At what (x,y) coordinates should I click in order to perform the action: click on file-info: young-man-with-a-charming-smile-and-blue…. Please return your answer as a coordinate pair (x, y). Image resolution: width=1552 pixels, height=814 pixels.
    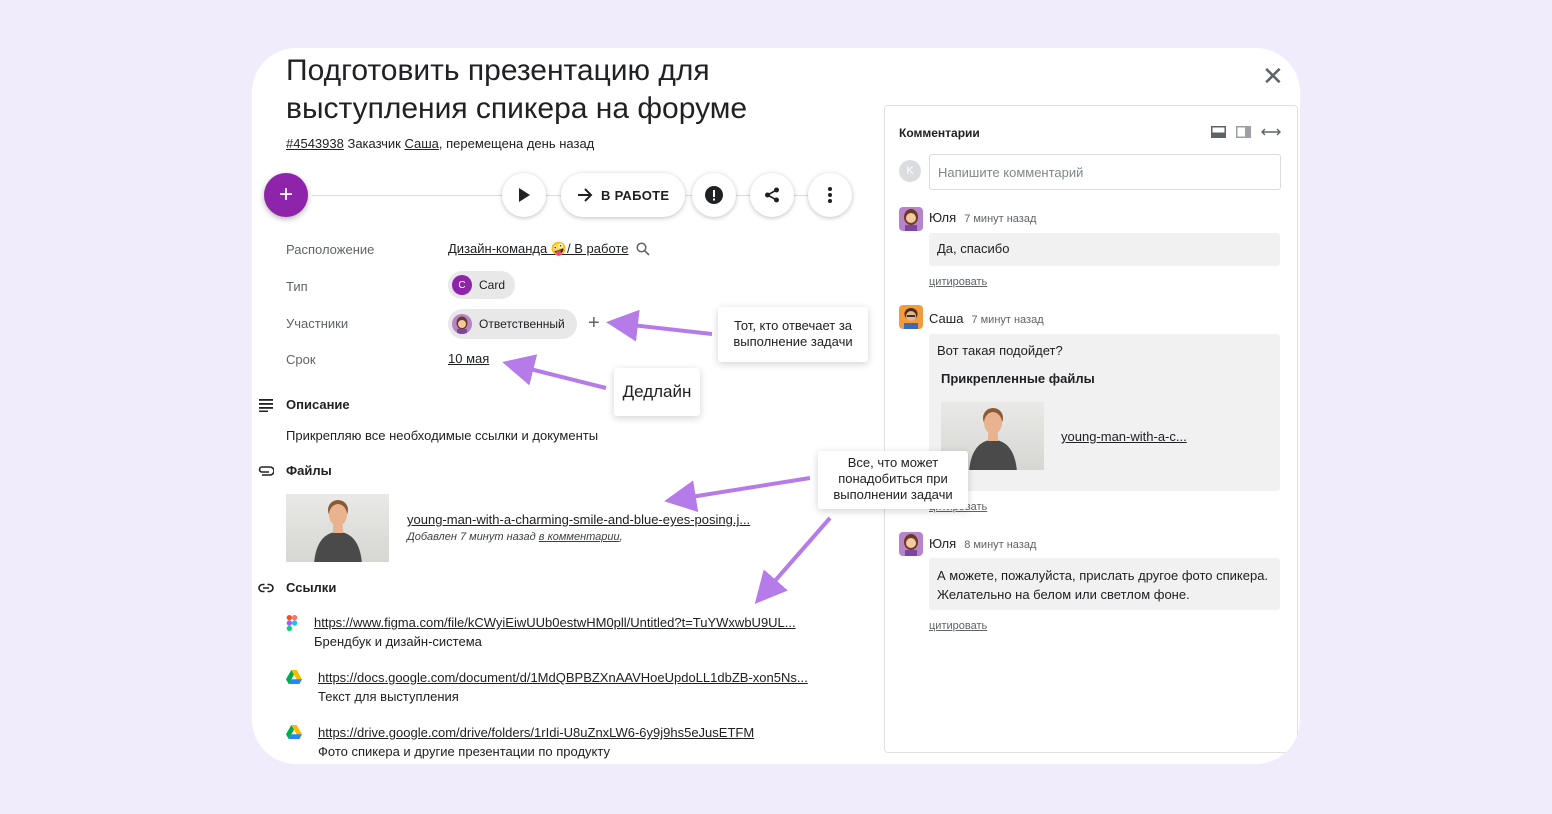
    Looking at the image, I should click on (578, 527).